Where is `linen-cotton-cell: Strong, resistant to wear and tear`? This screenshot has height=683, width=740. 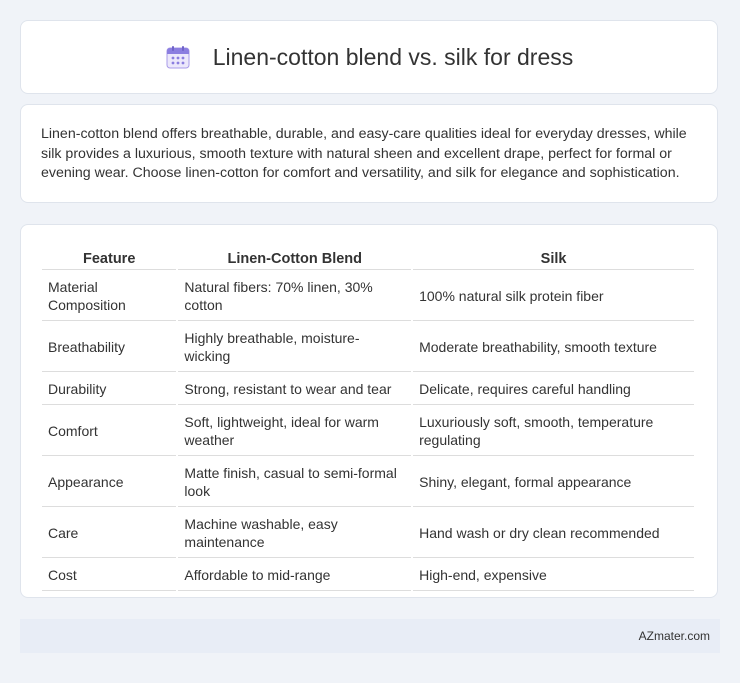 linen-cotton-cell: Strong, resistant to wear and tear is located at coordinates (295, 389).